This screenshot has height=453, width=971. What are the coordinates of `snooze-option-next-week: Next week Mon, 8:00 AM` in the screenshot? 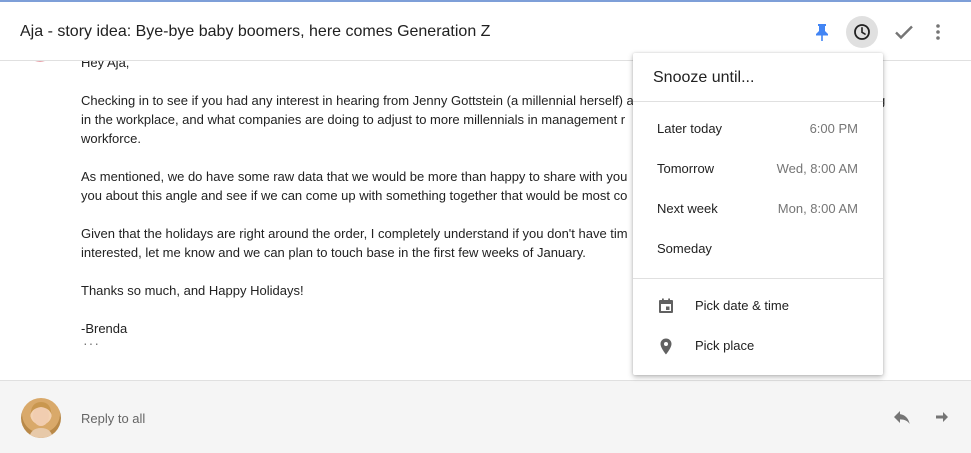 It's located at (758, 209).